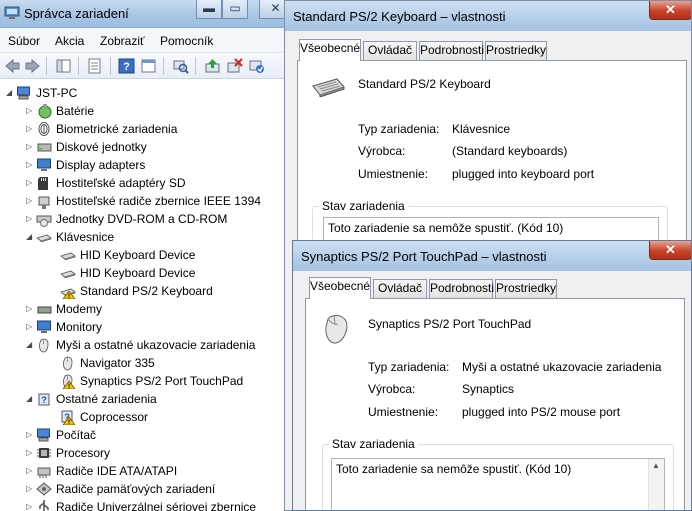  I want to click on device-name: Standard PS/2 Keyboard, so click(424, 84).